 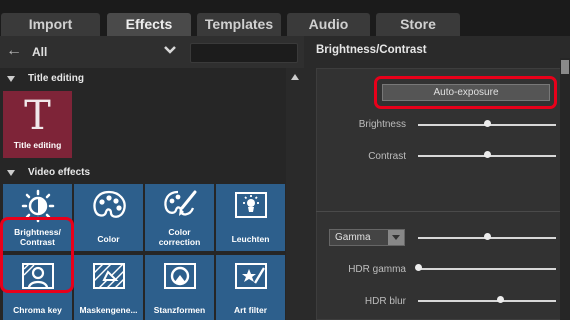 What do you see at coordinates (295, 77) in the screenshot?
I see `scroll-up-icon` at bounding box center [295, 77].